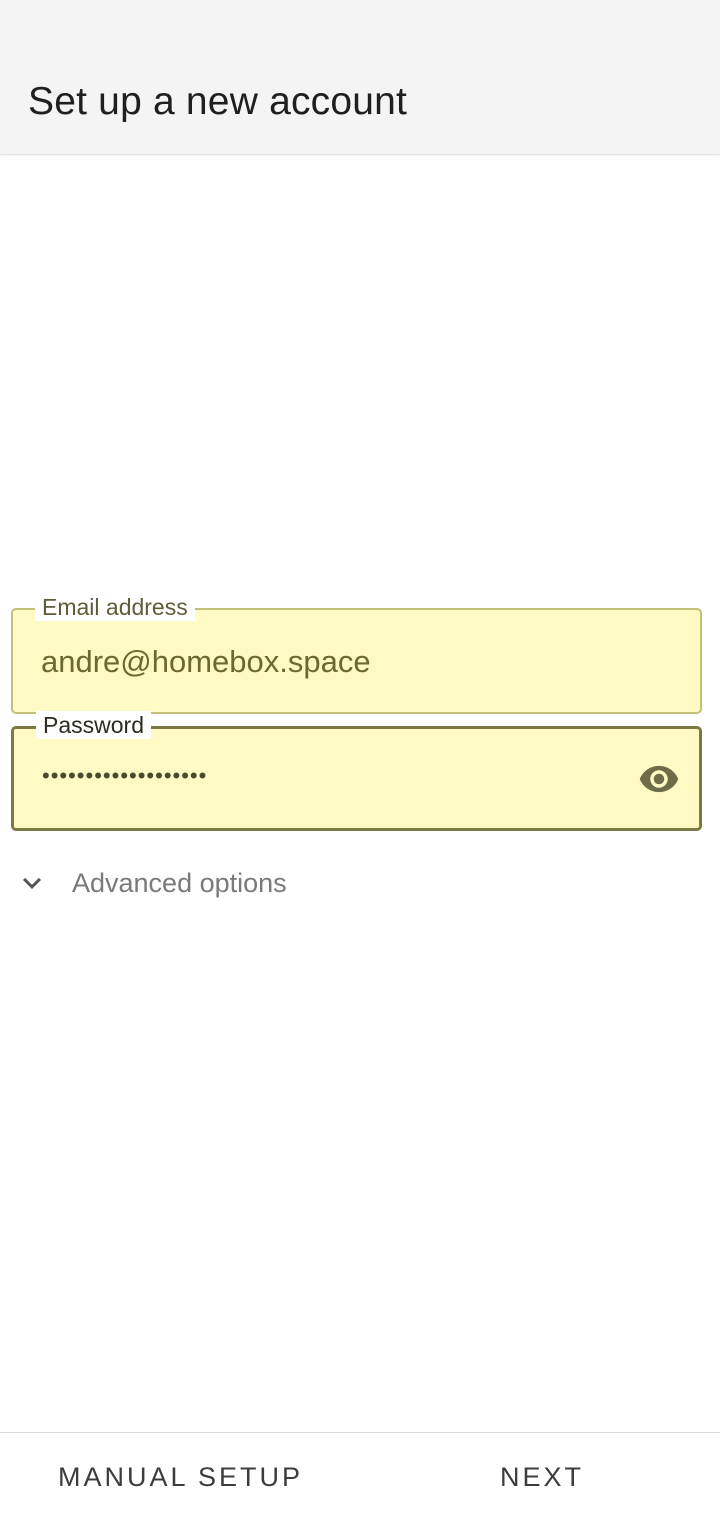 This screenshot has width=720, height=1521. I want to click on show-password-button, so click(659, 779).